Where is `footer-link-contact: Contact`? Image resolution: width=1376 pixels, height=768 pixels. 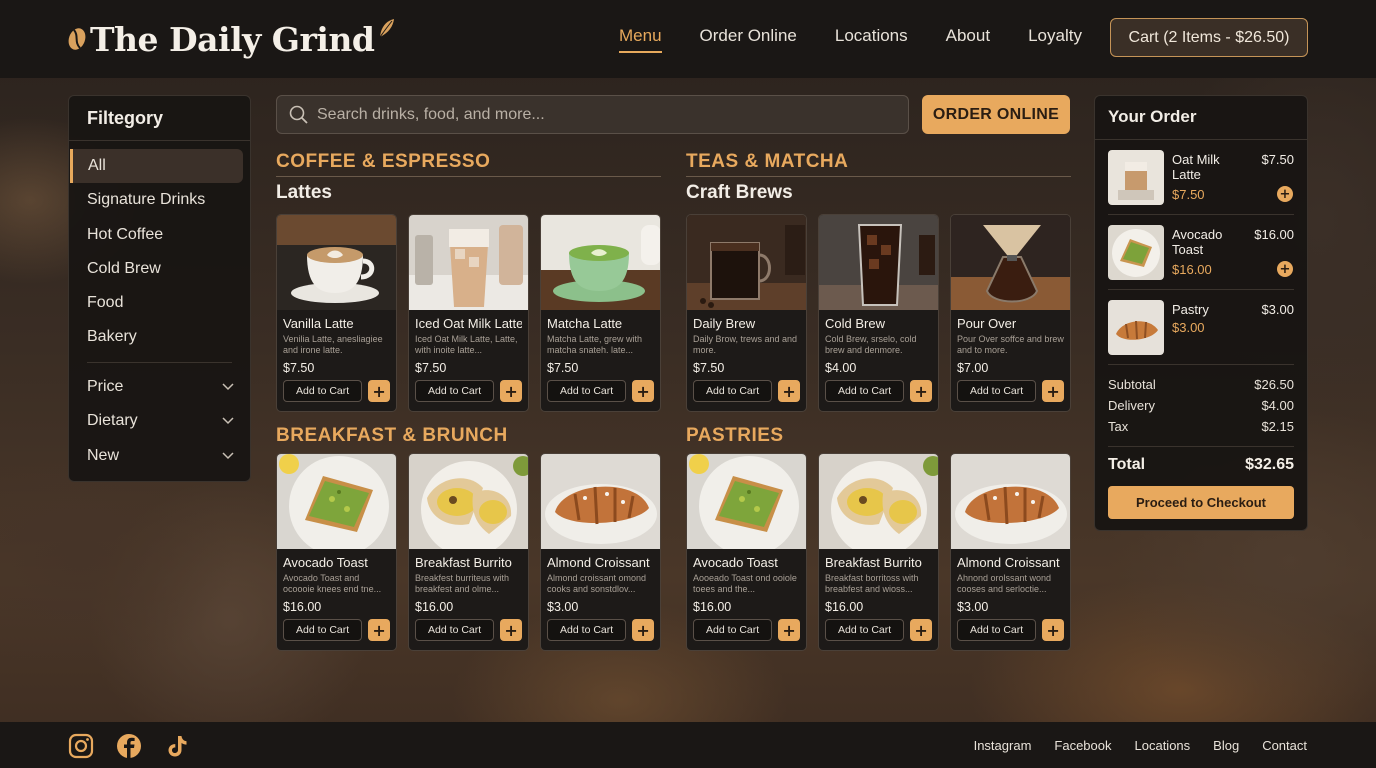 footer-link-contact: Contact is located at coordinates (1284, 745).